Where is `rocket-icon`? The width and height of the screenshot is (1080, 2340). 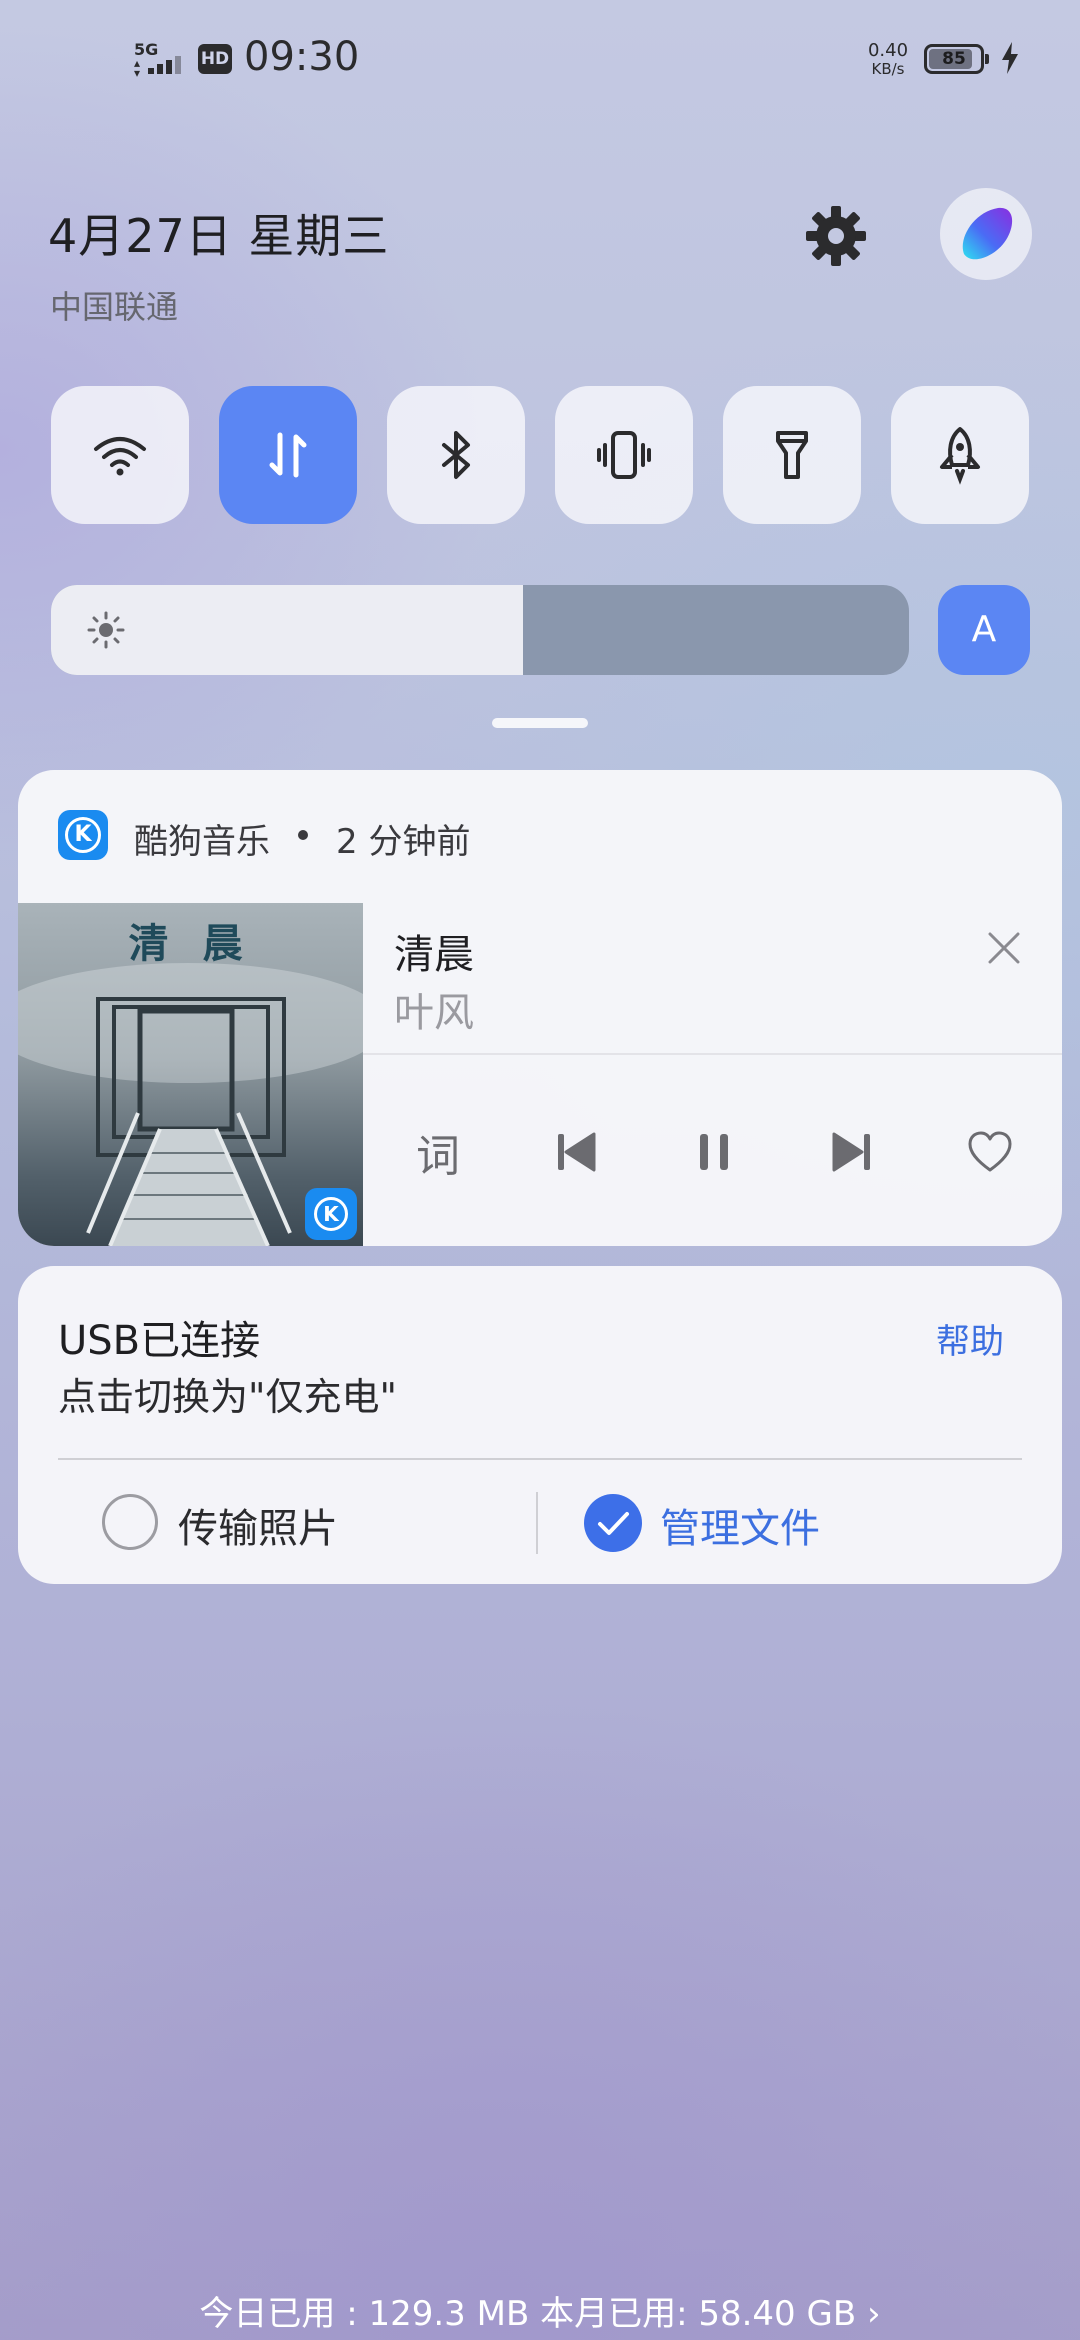 rocket-icon is located at coordinates (960, 456).